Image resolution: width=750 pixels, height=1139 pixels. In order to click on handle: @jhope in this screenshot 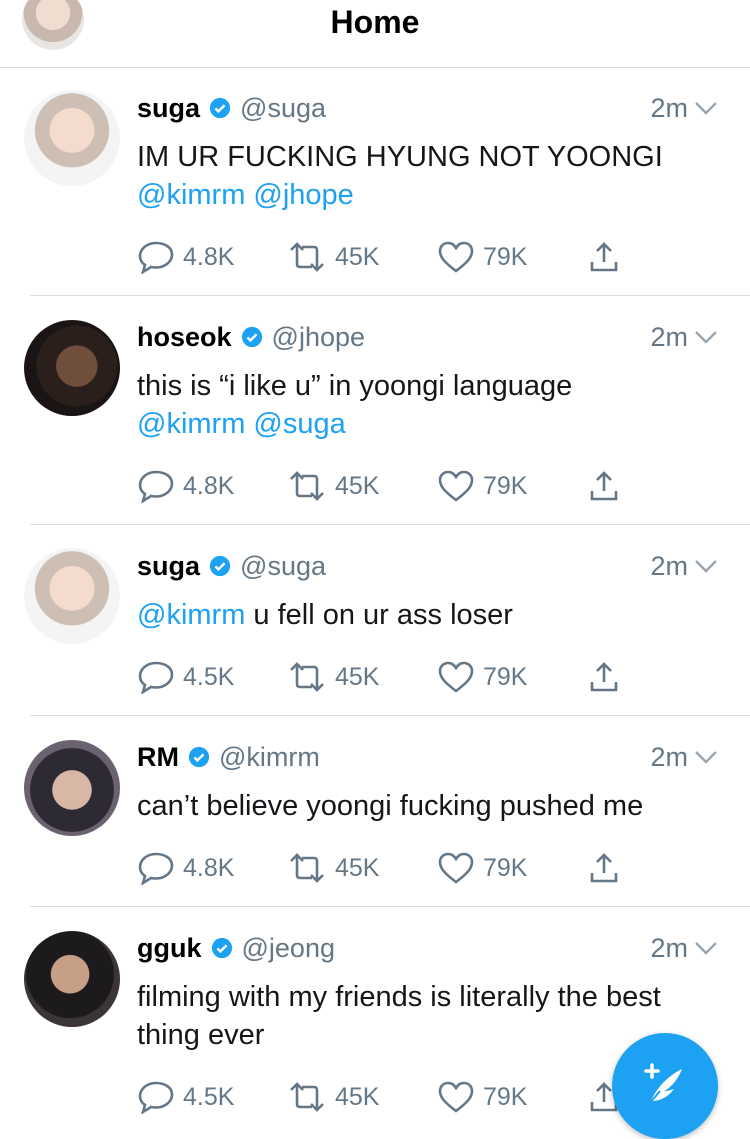, I will do `click(318, 337)`.